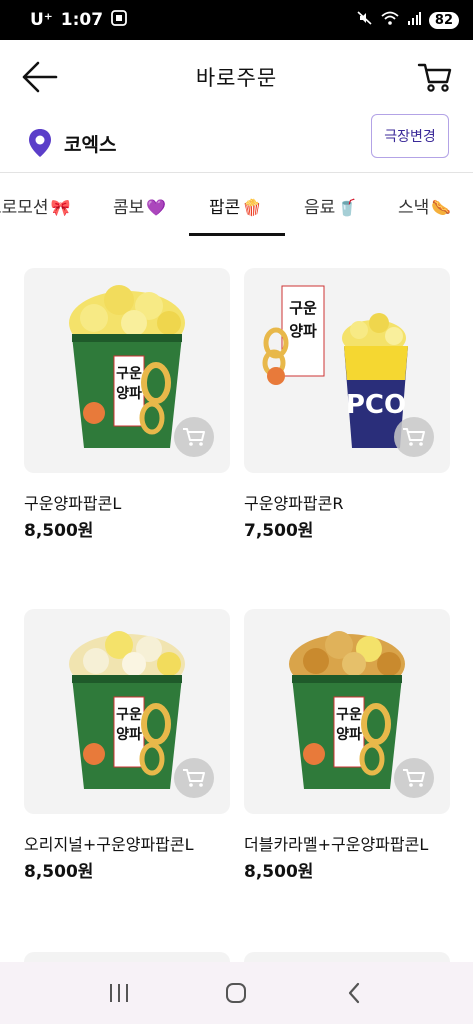 The image size is (473, 1024). I want to click on ribbon-icon: 🎀, so click(60, 207).